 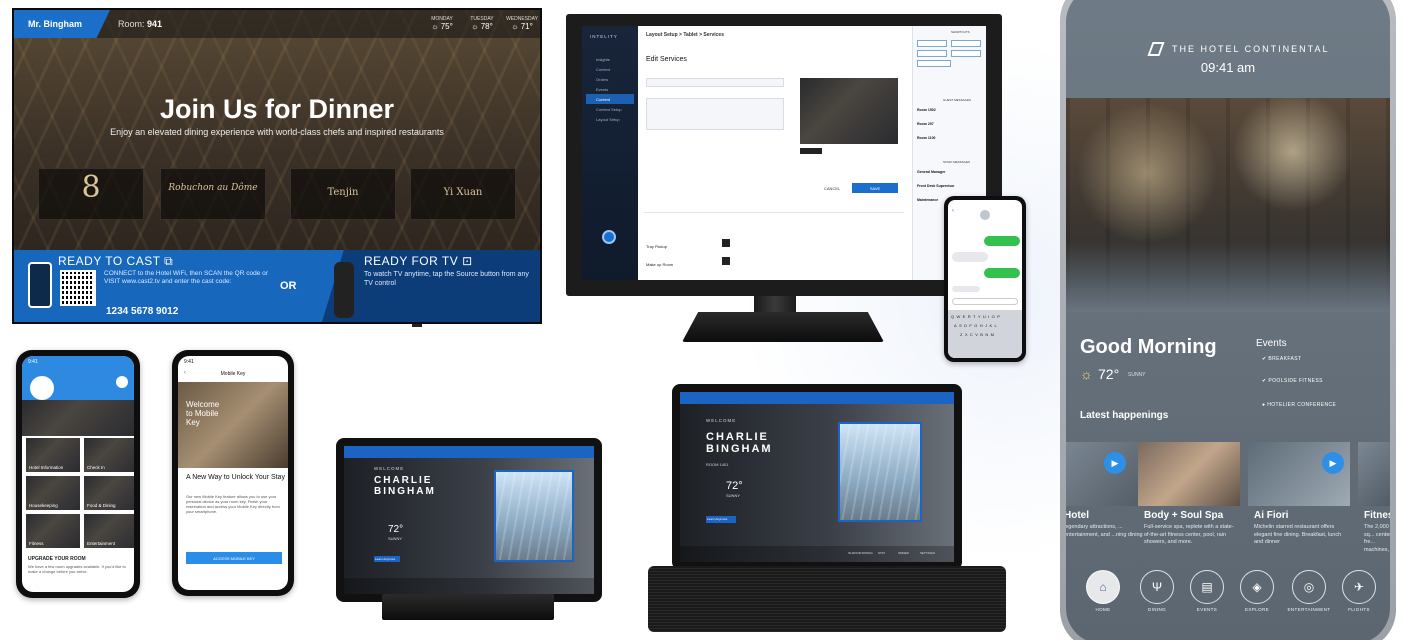 What do you see at coordinates (1285, 359) in the screenshot?
I see `event-label: BREAKFAST` at bounding box center [1285, 359].